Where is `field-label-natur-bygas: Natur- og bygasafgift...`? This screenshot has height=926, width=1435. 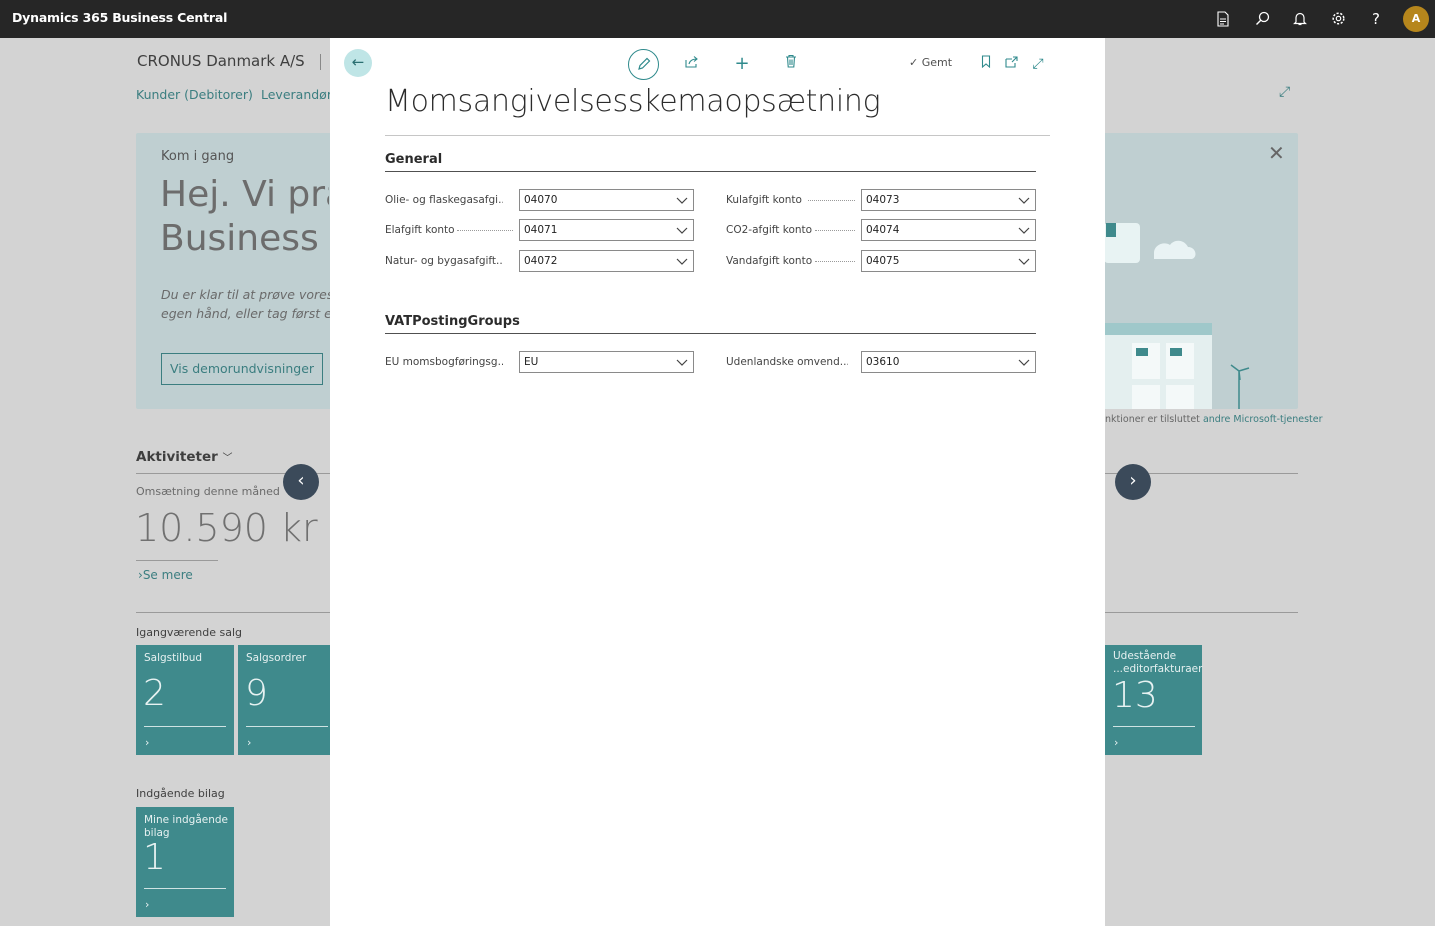 field-label-natur-bygas: Natur- og bygasafgift... is located at coordinates (444, 261).